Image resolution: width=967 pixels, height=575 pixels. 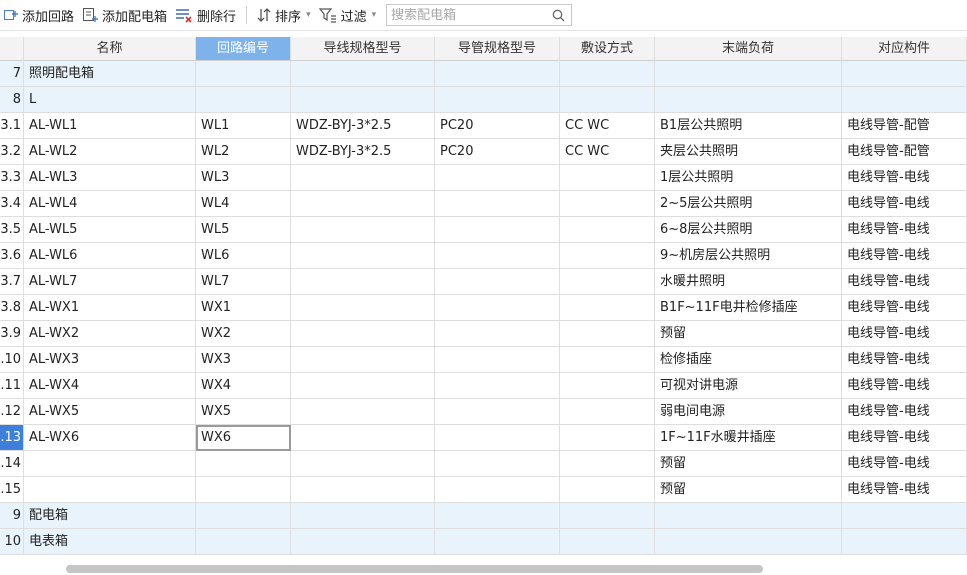 I want to click on circuit-no-cell: WL6, so click(x=243, y=256).